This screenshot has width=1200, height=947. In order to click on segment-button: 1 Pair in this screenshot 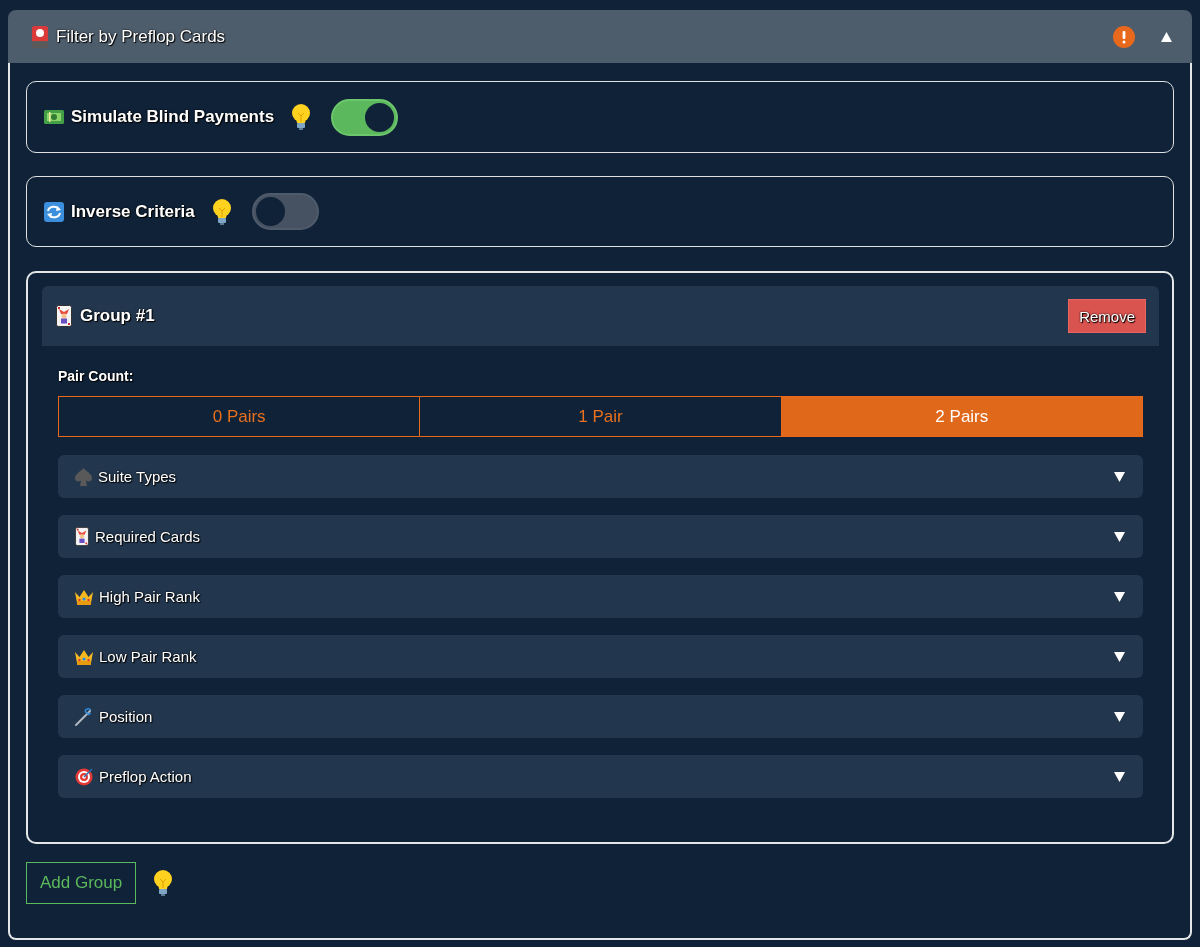, I will do `click(600, 416)`.